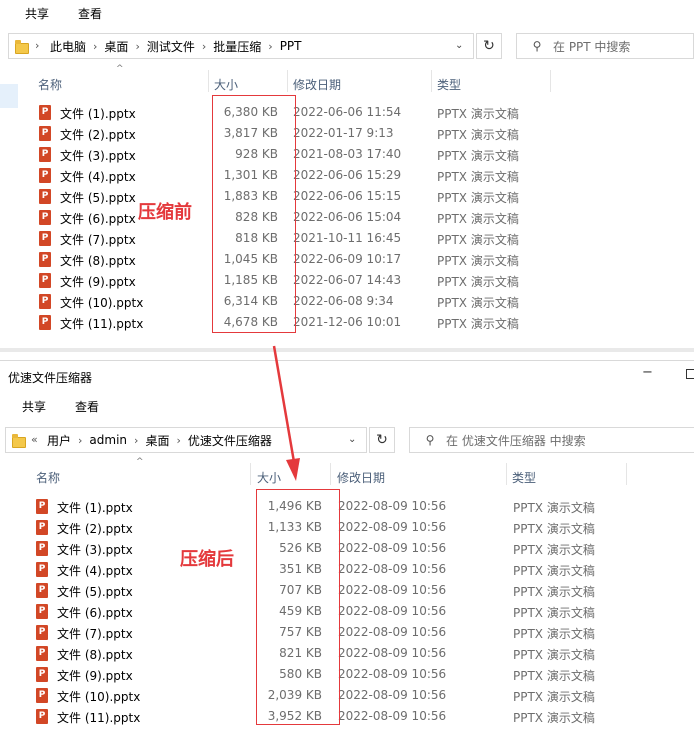  What do you see at coordinates (284, 404) in the screenshot?
I see `arrow-shaft` at bounding box center [284, 404].